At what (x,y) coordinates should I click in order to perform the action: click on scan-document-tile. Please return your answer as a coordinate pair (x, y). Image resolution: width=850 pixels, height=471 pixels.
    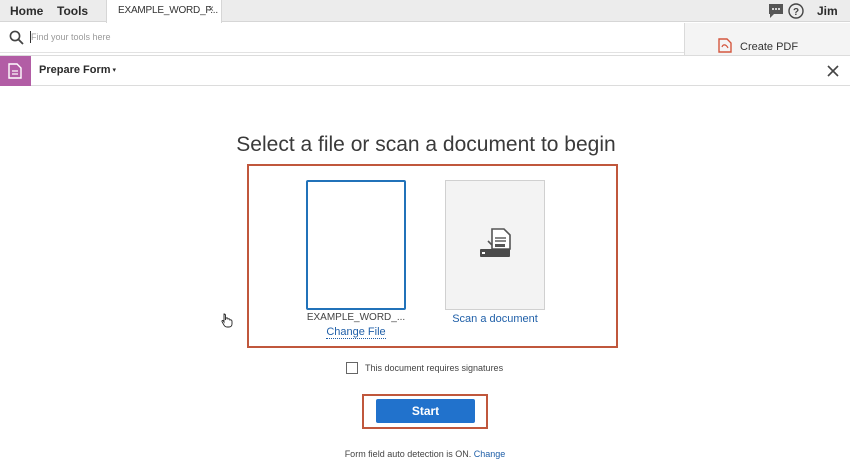
    Looking at the image, I should click on (495, 245).